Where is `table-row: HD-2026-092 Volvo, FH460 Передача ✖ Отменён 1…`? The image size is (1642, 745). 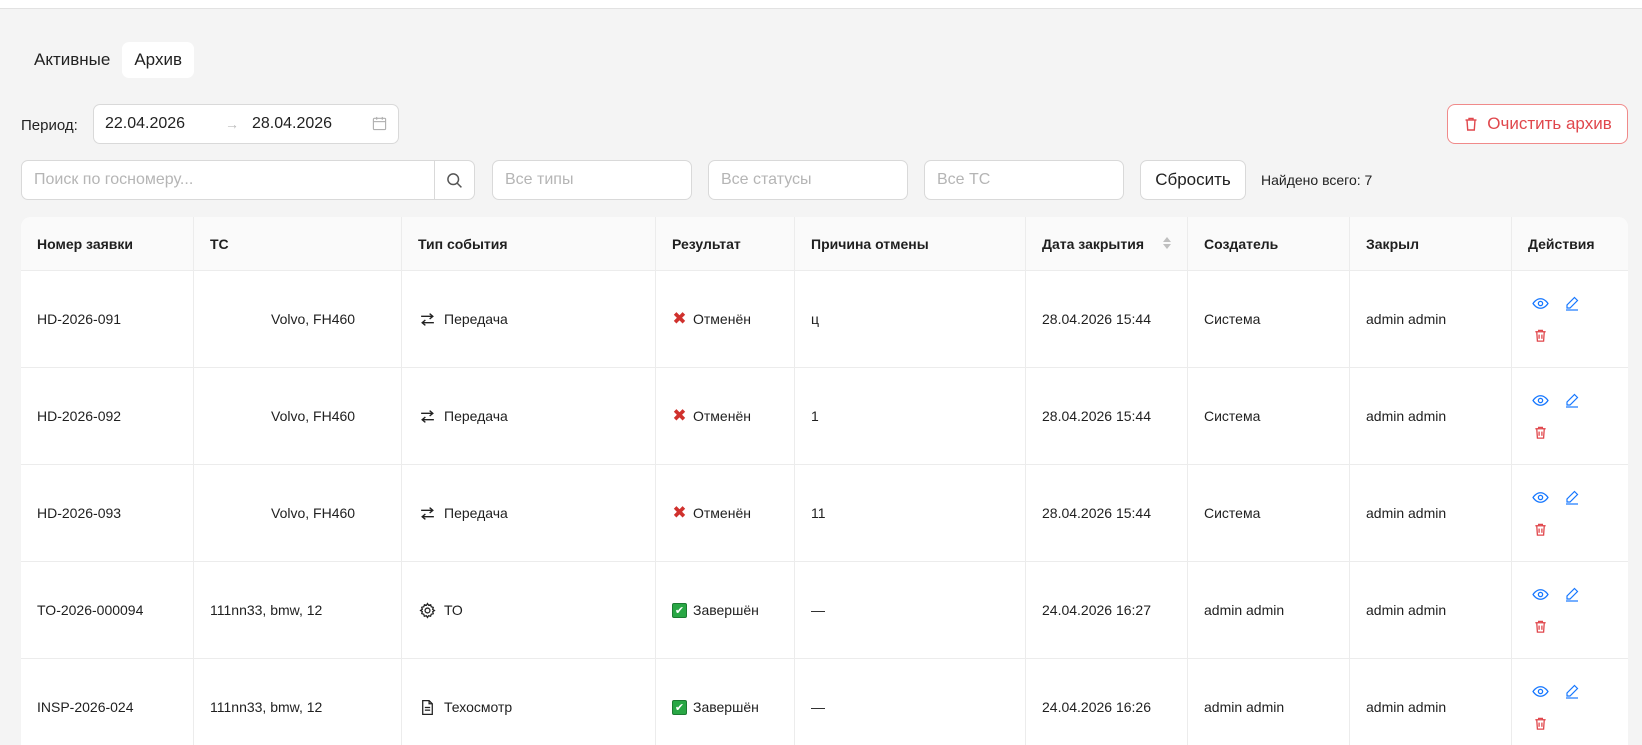
table-row: HD-2026-092 Volvo, FH460 Передача ✖ Отменён 1… is located at coordinates (824, 416).